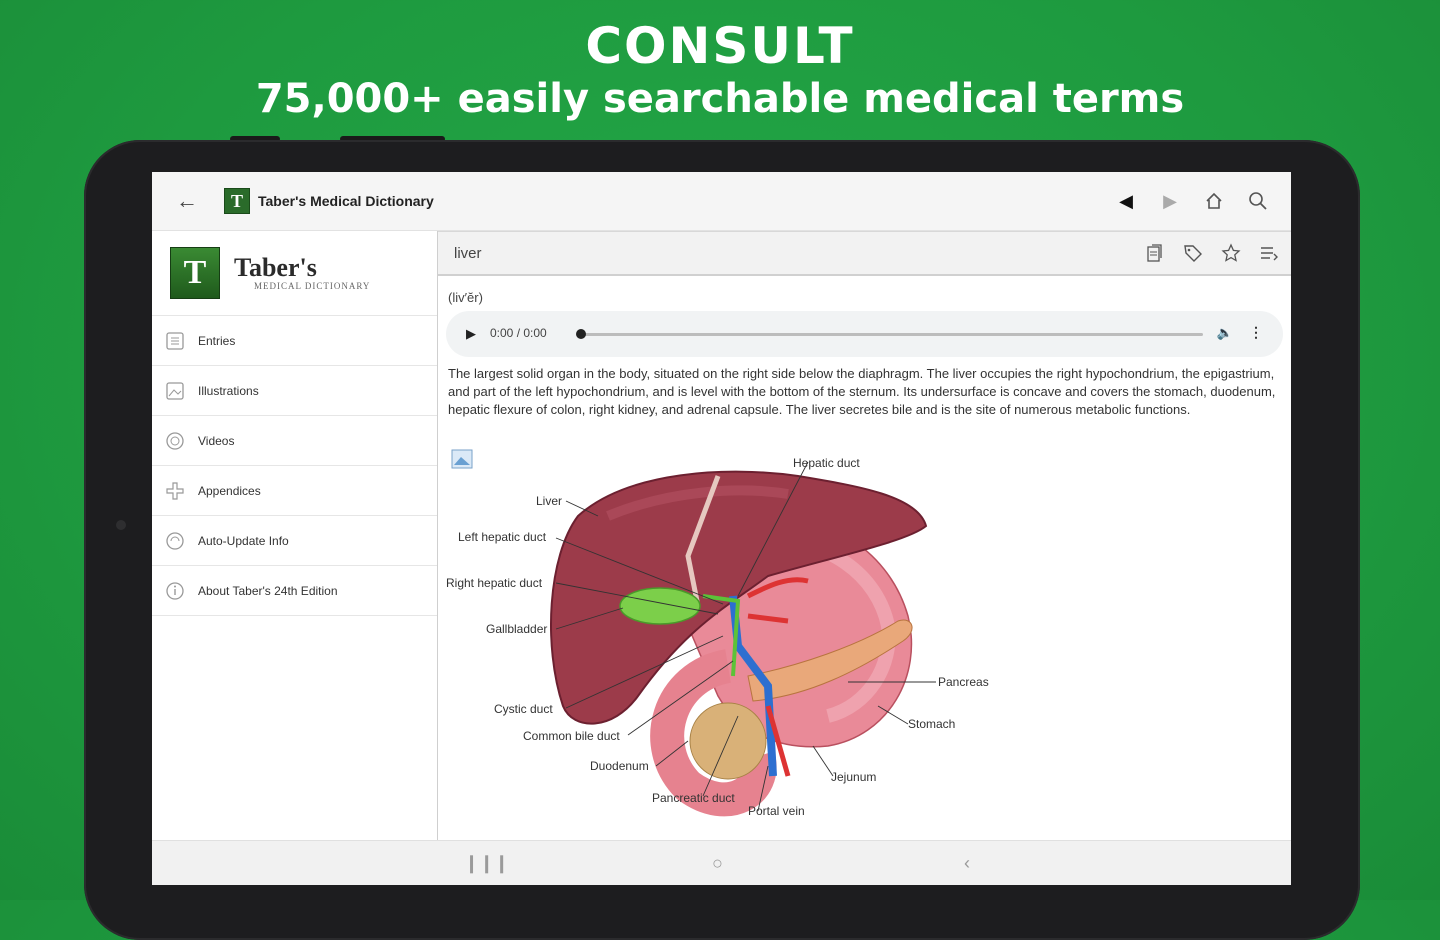 The width and height of the screenshot is (1440, 940). I want to click on search-icon, so click(1258, 201).